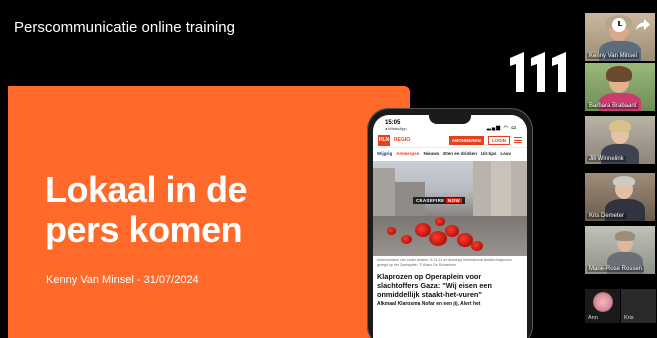  Describe the element at coordinates (506, 153) in the screenshot. I see `nav-item: Leuv` at that location.